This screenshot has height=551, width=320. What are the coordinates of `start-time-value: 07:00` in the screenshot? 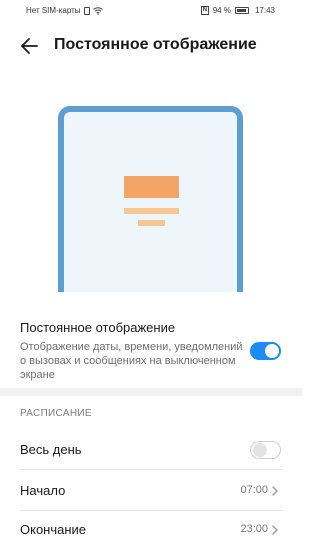 It's located at (254, 490).